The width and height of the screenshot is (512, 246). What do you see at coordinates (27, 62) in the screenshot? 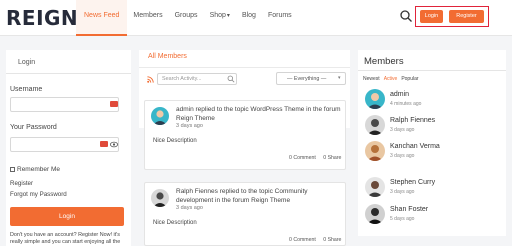
I see `login-widget-title: Login` at bounding box center [27, 62].